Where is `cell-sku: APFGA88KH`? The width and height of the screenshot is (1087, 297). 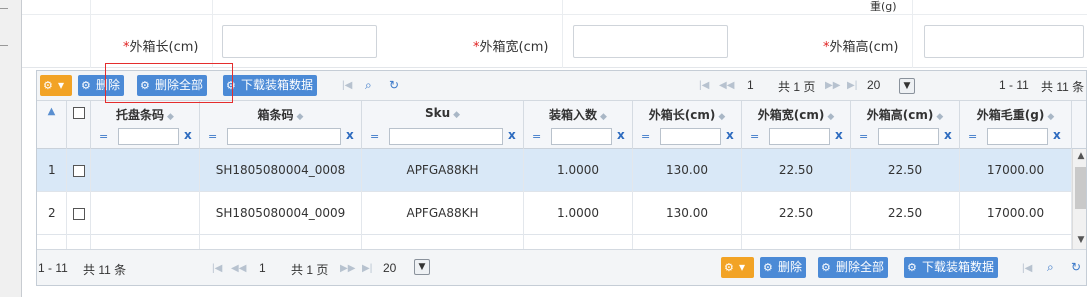
cell-sku: APFGA88KH is located at coordinates (443, 170).